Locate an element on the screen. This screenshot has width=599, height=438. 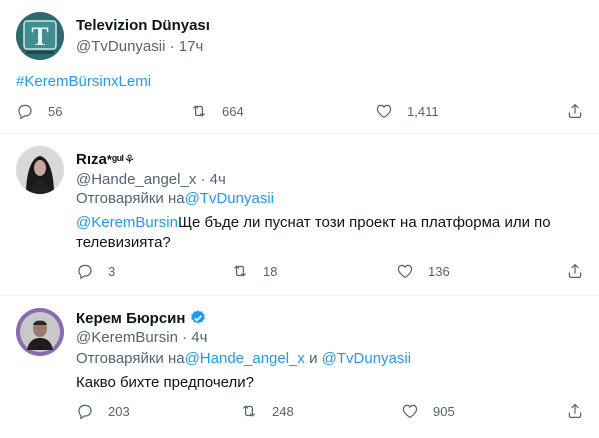
tweet-text-line: Какво бихте предпочели? is located at coordinates (165, 382).